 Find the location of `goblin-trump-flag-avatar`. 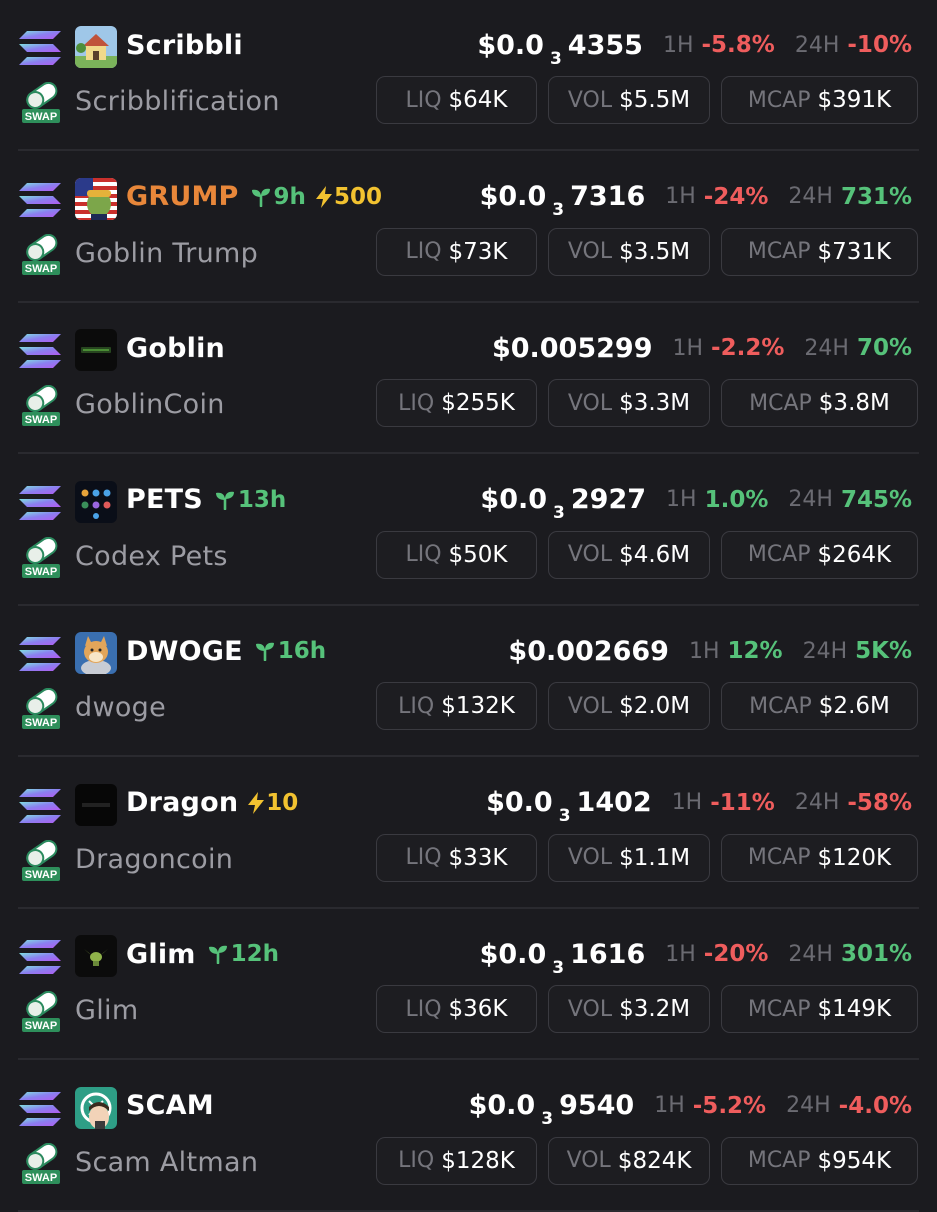

goblin-trump-flag-avatar is located at coordinates (96, 198).